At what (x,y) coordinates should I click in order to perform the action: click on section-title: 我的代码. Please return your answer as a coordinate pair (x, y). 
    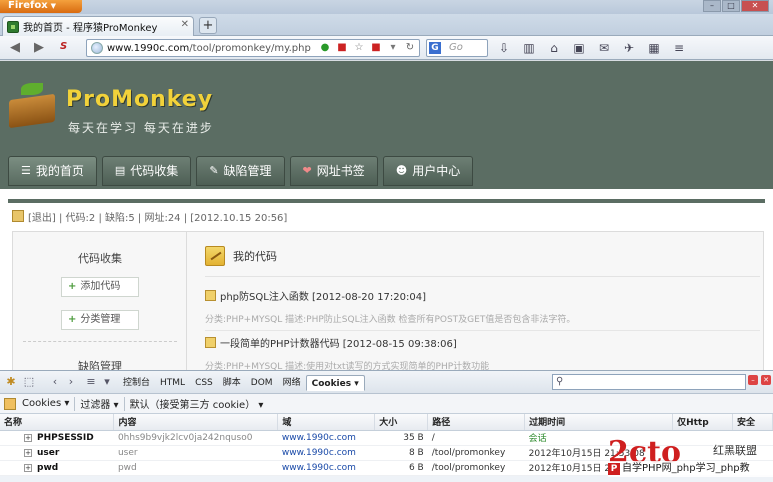
    Looking at the image, I should click on (255, 256).